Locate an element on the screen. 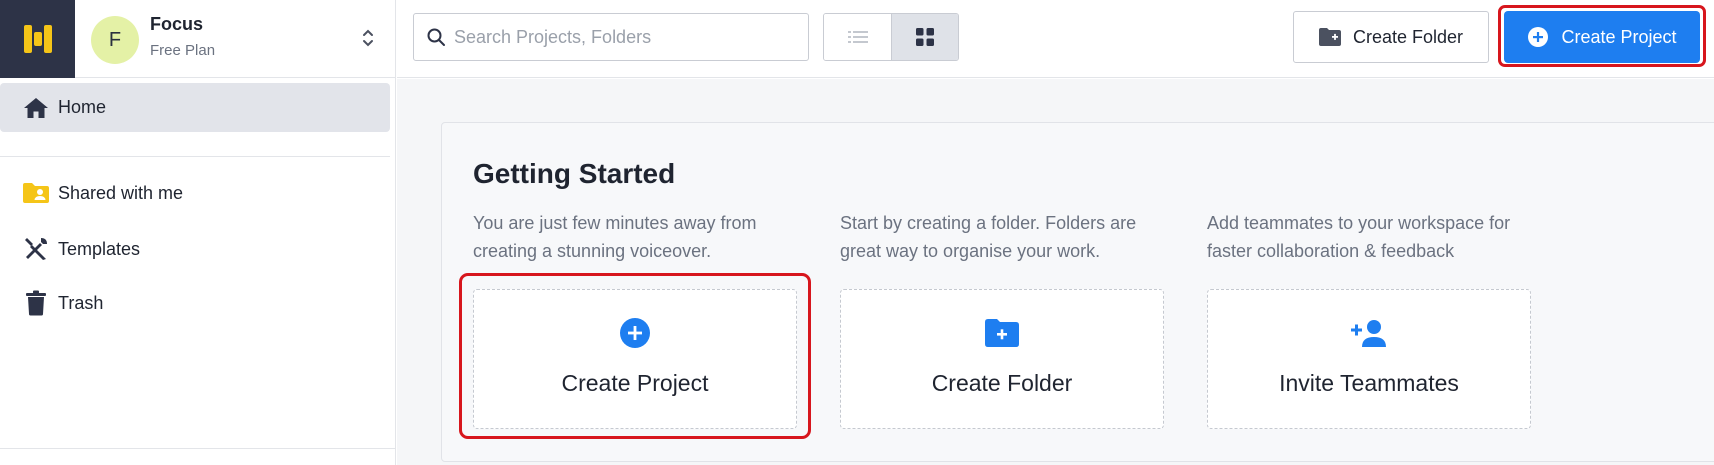  view-toggle is located at coordinates (891, 37).